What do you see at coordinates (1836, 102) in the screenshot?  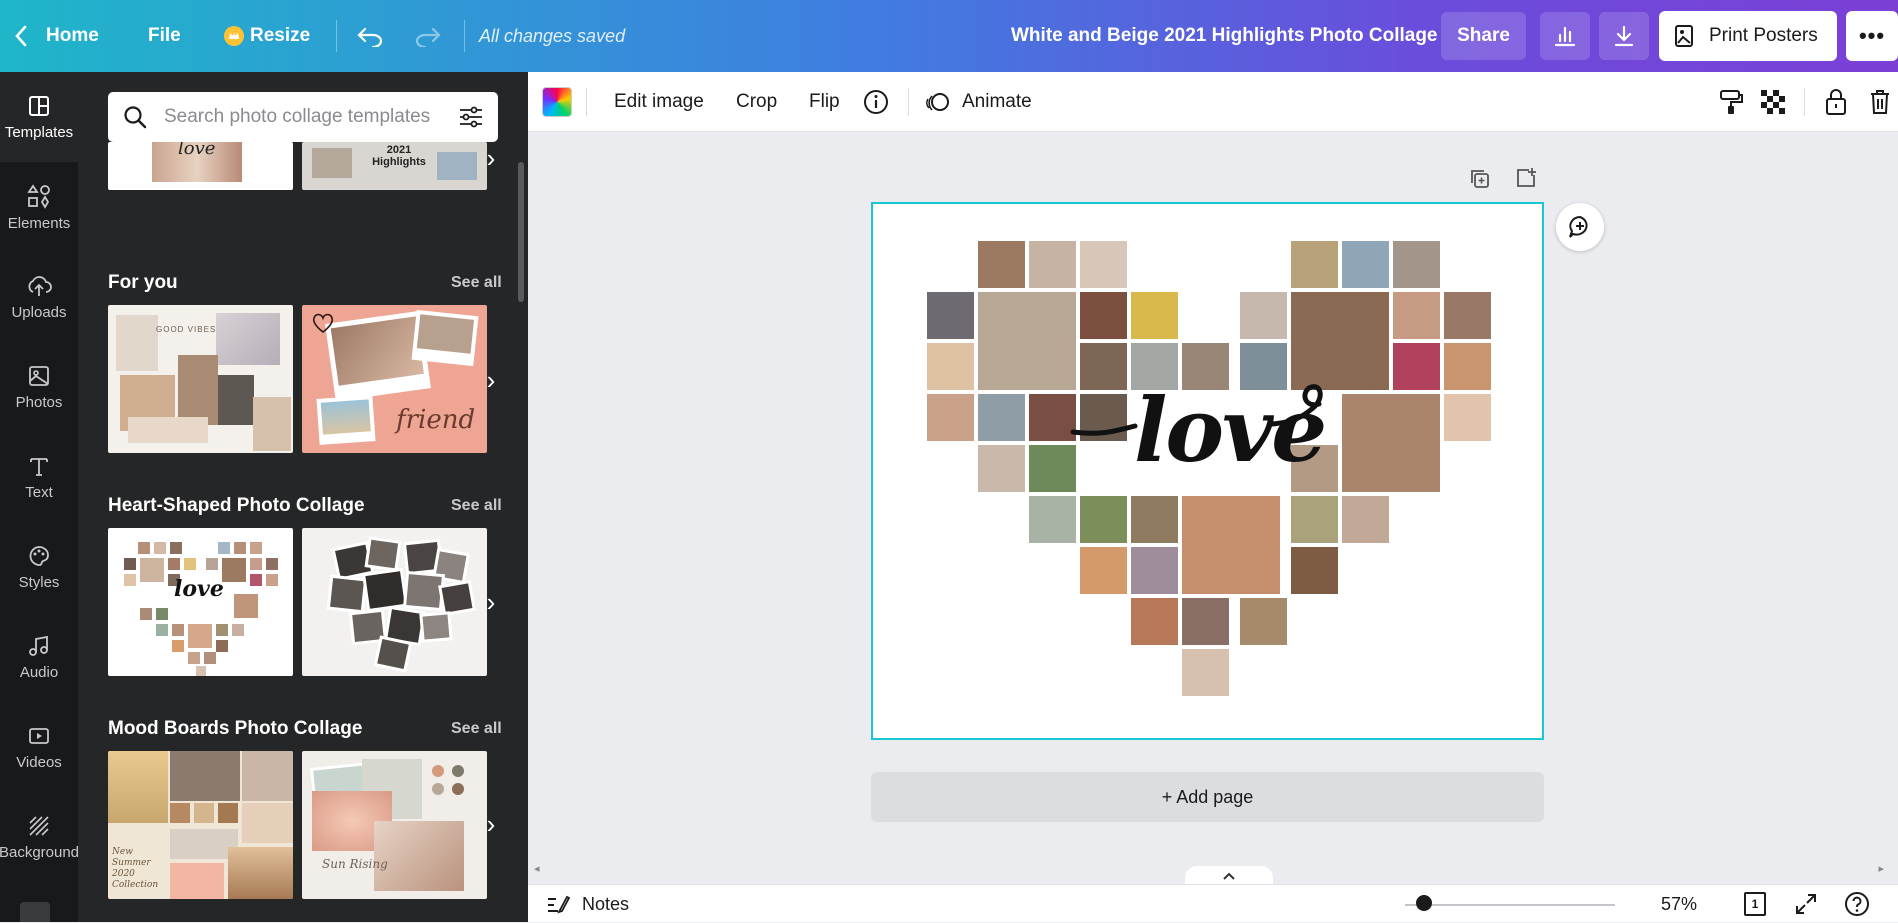 I see `lock-button` at bounding box center [1836, 102].